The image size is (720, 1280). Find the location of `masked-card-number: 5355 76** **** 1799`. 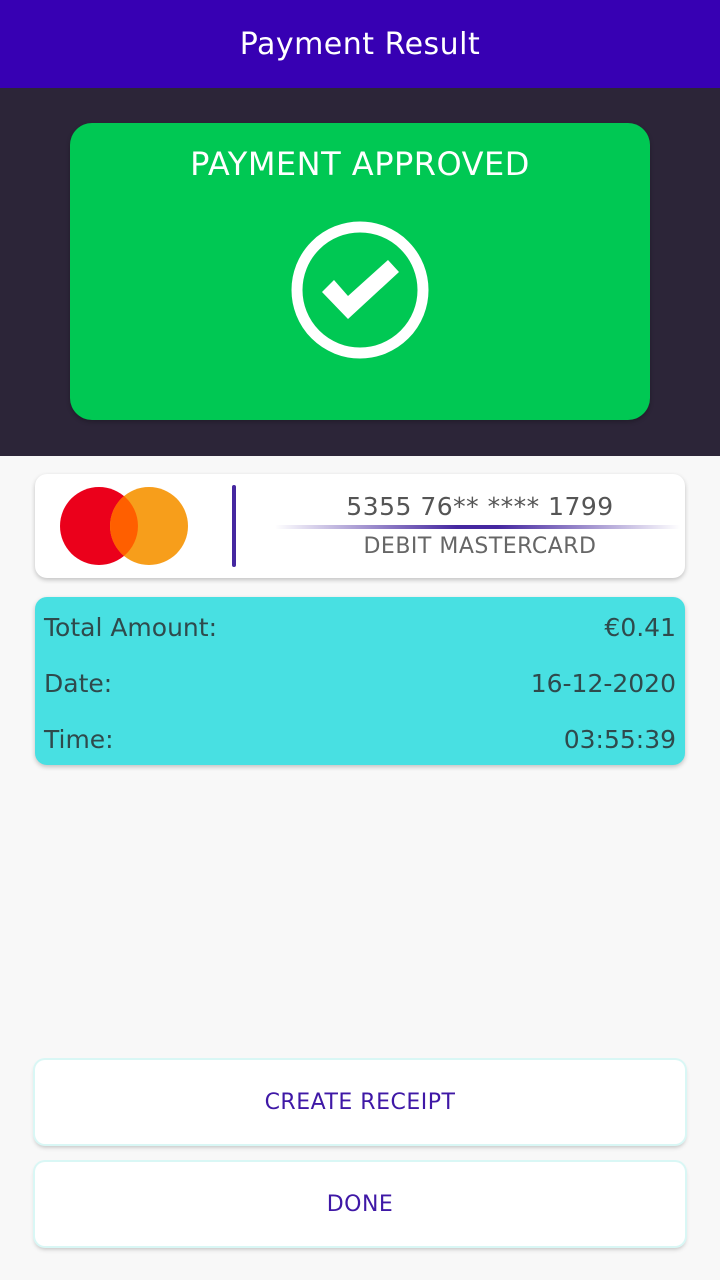

masked-card-number: 5355 76** **** 1799 is located at coordinates (480, 506).